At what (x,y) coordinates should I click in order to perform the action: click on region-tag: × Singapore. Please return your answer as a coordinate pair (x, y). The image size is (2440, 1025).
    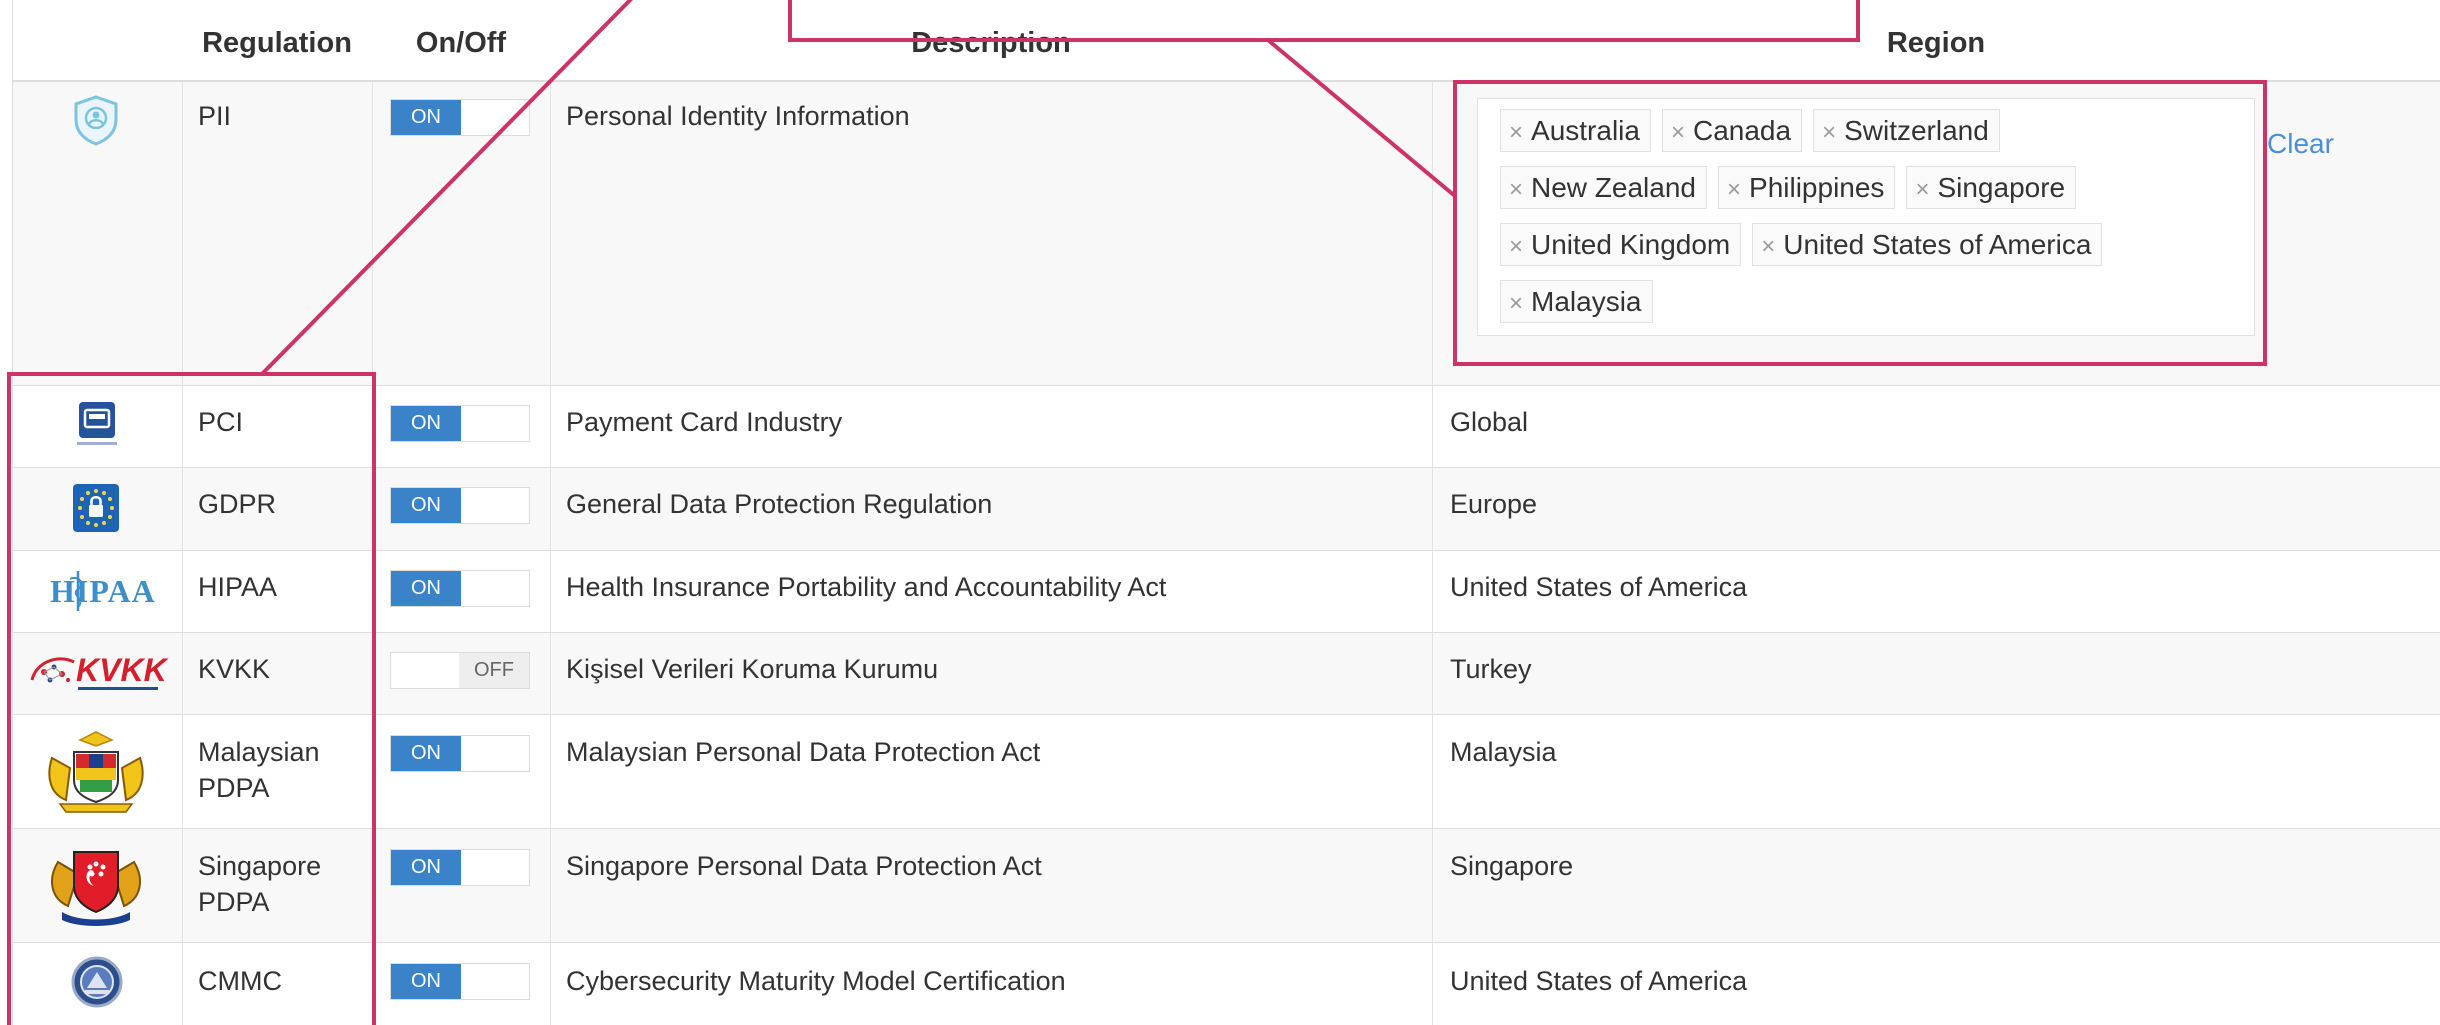
    Looking at the image, I should click on (1991, 187).